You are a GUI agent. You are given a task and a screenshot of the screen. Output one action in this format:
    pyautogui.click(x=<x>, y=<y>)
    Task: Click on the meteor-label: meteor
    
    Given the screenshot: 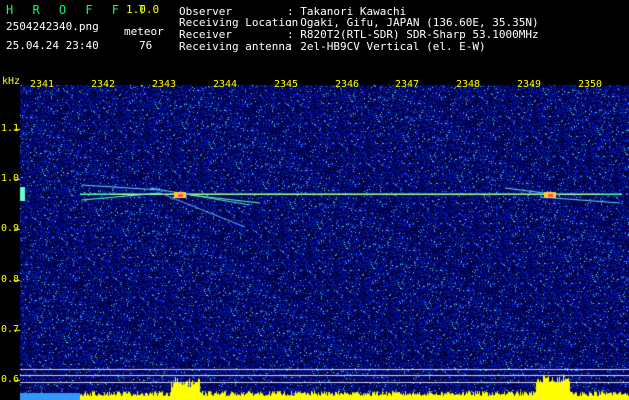 What is the action you would take?
    pyautogui.click(x=144, y=31)
    